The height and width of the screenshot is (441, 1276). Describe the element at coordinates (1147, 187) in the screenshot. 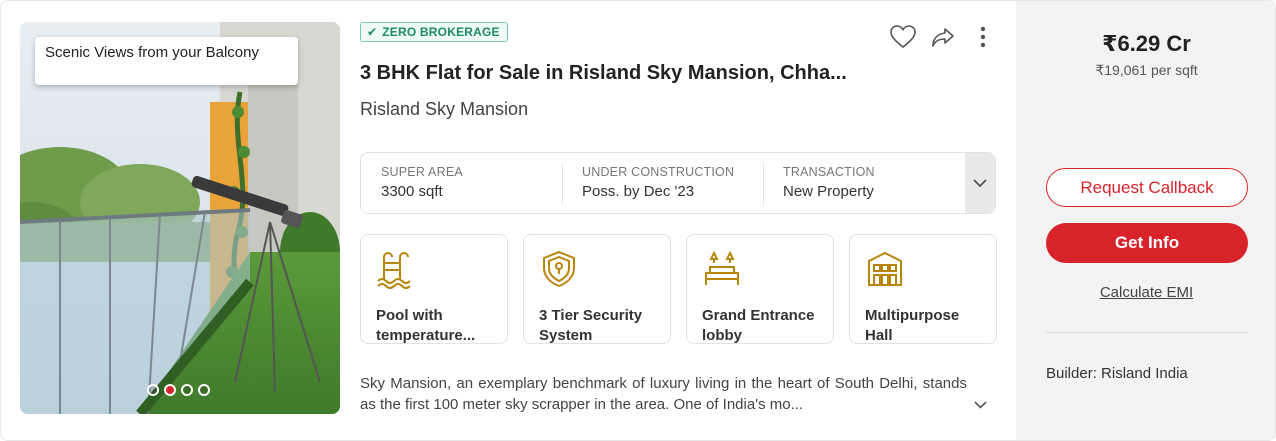

I see `request-callback-button: Request Callback` at that location.